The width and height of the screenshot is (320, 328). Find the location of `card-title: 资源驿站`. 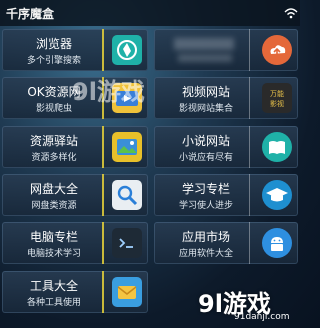

card-title: 资源驿站 is located at coordinates (53, 141).